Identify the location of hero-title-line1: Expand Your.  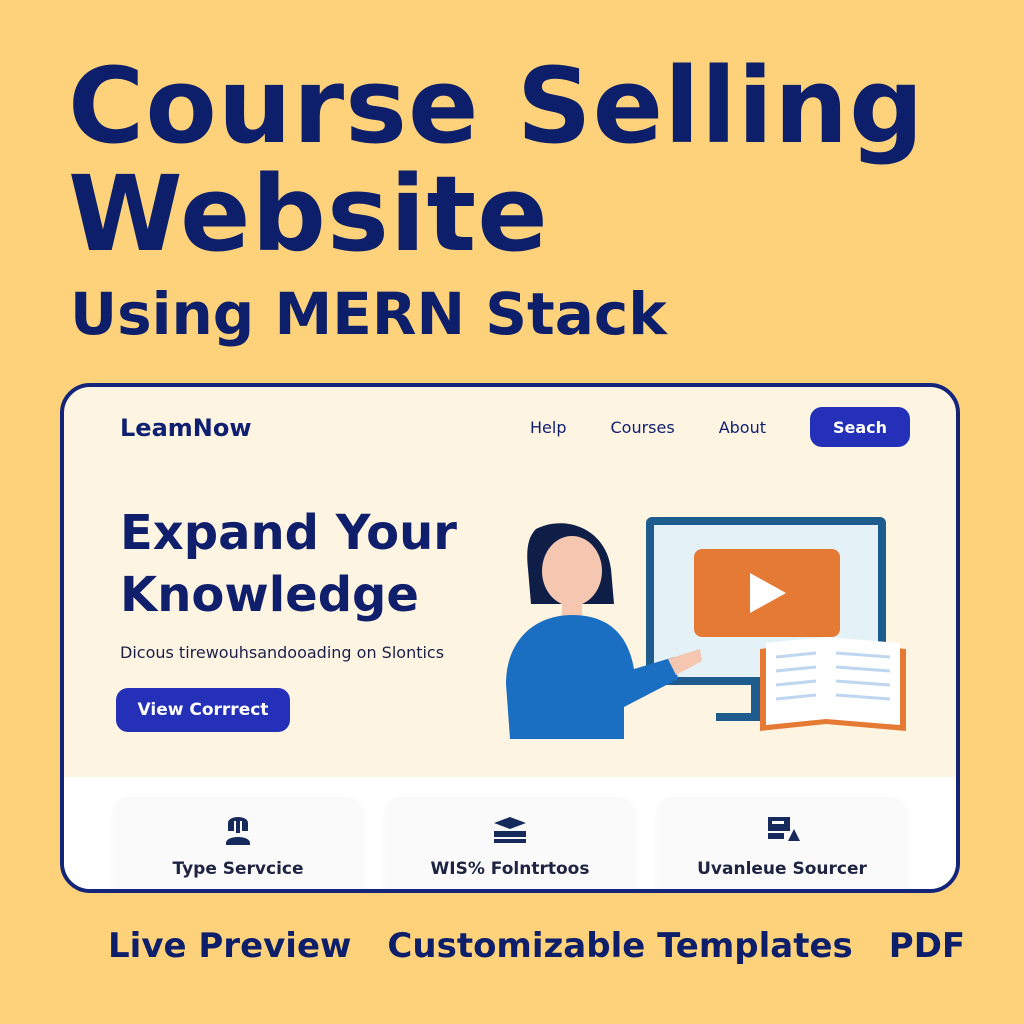
(288, 533).